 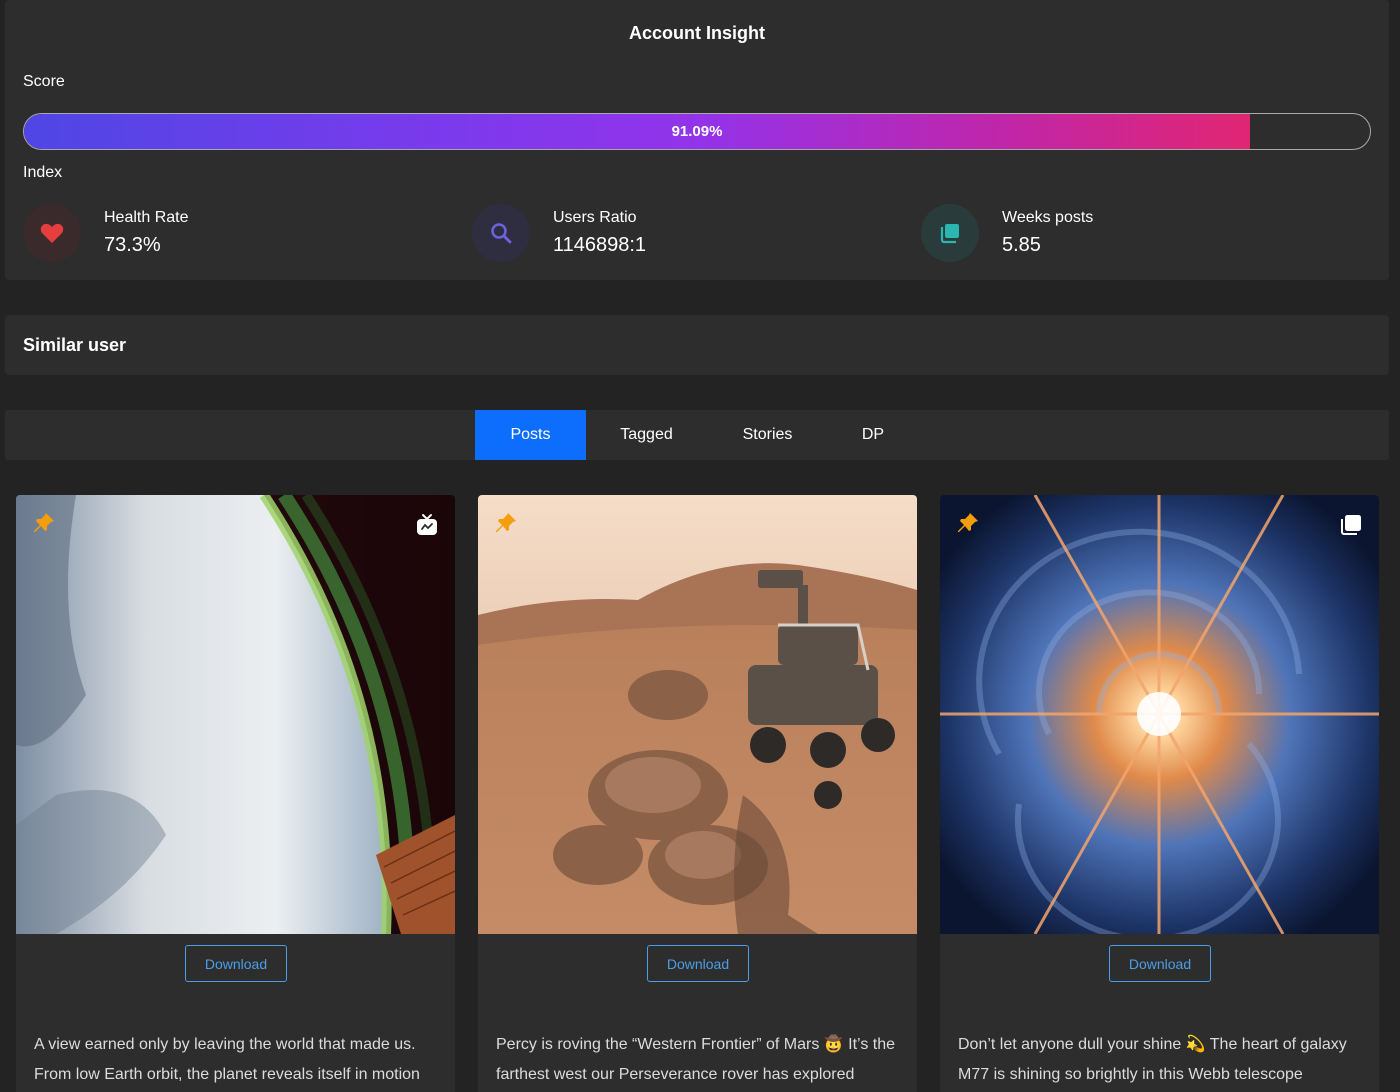 I want to click on similar-user-title: Similar user, so click(x=75, y=345).